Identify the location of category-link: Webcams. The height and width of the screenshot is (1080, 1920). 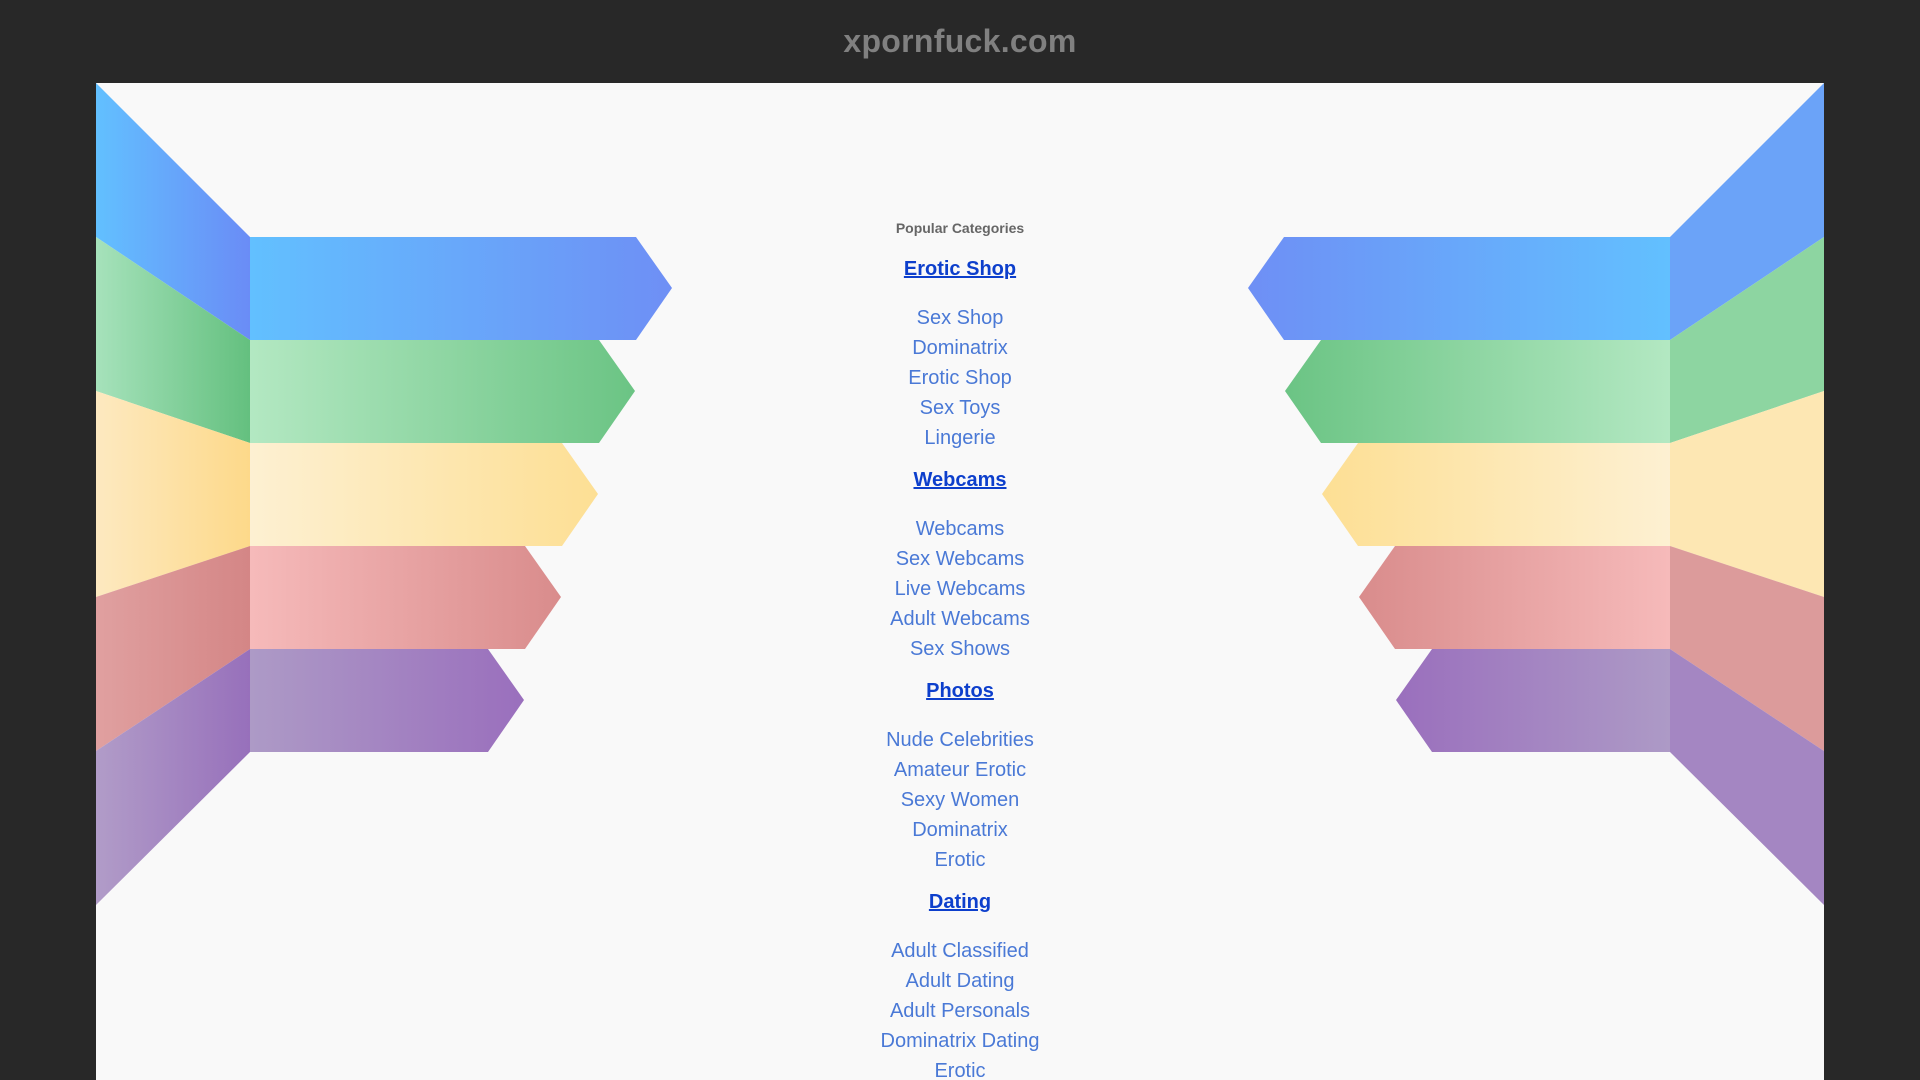
(960, 529).